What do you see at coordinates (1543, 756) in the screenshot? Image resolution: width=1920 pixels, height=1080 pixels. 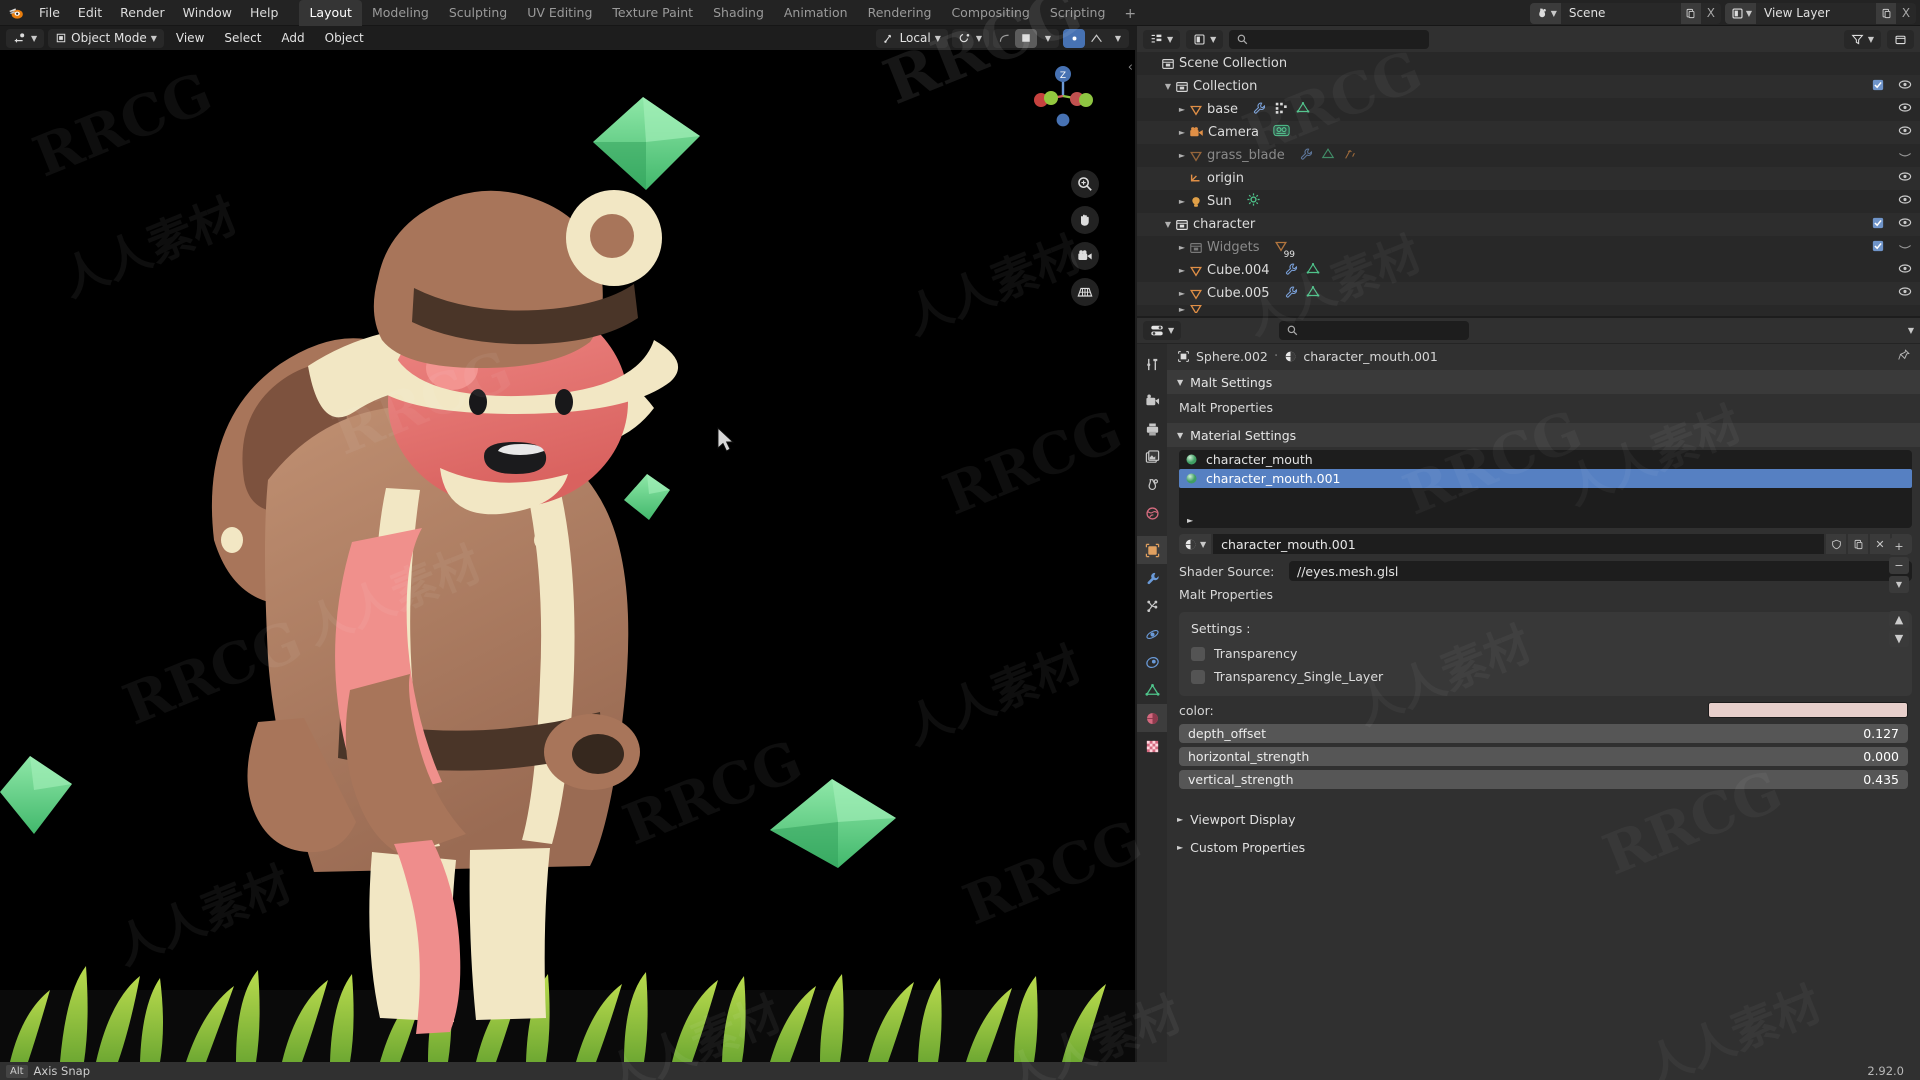 I see `slider-horizontal-strength: horizontal_strength 0.000` at bounding box center [1543, 756].